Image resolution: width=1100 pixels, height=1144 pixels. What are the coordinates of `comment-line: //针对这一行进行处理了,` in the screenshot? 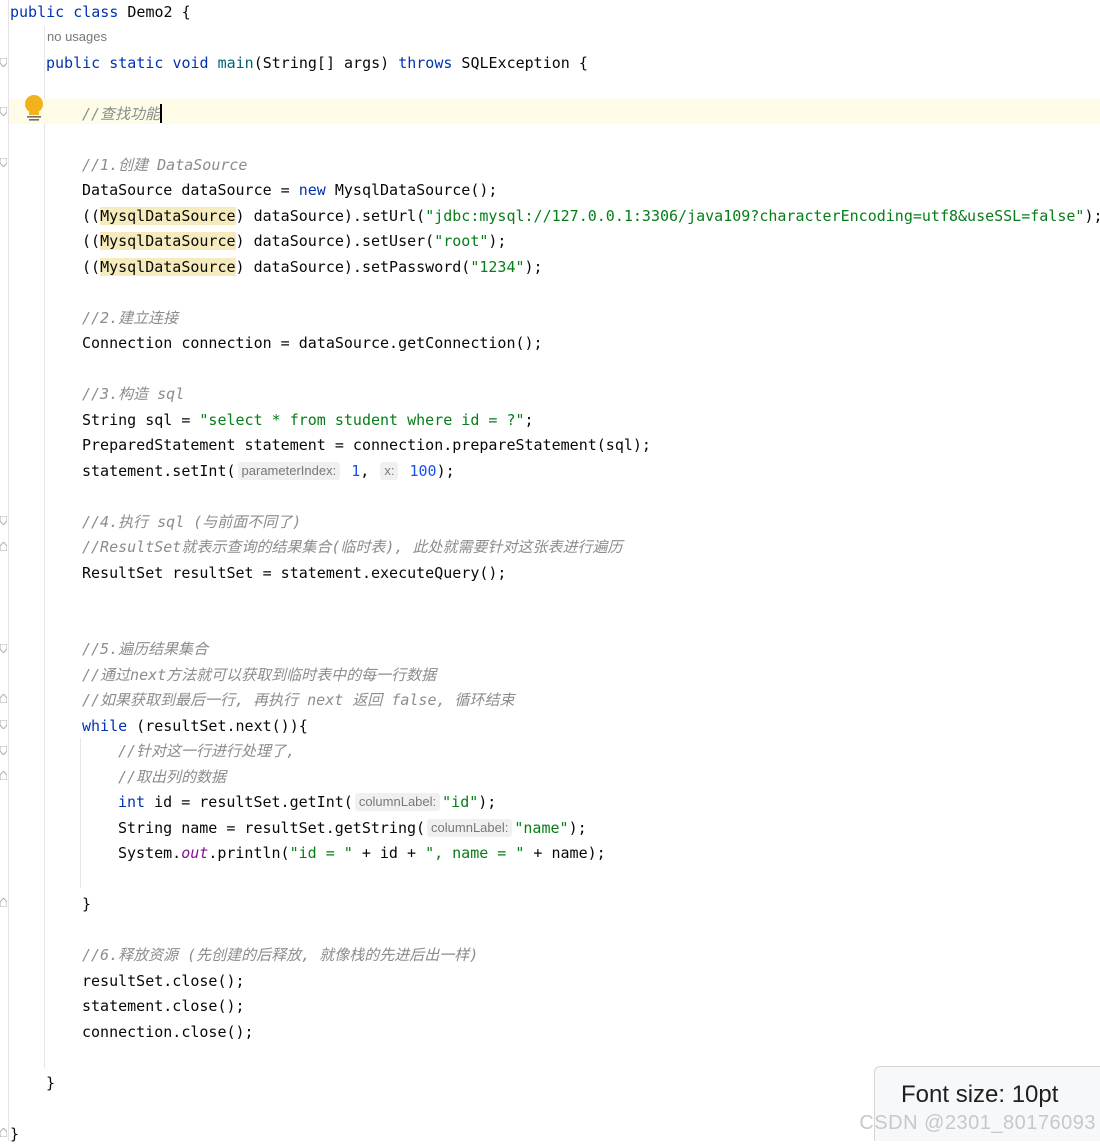 It's located at (206, 751).